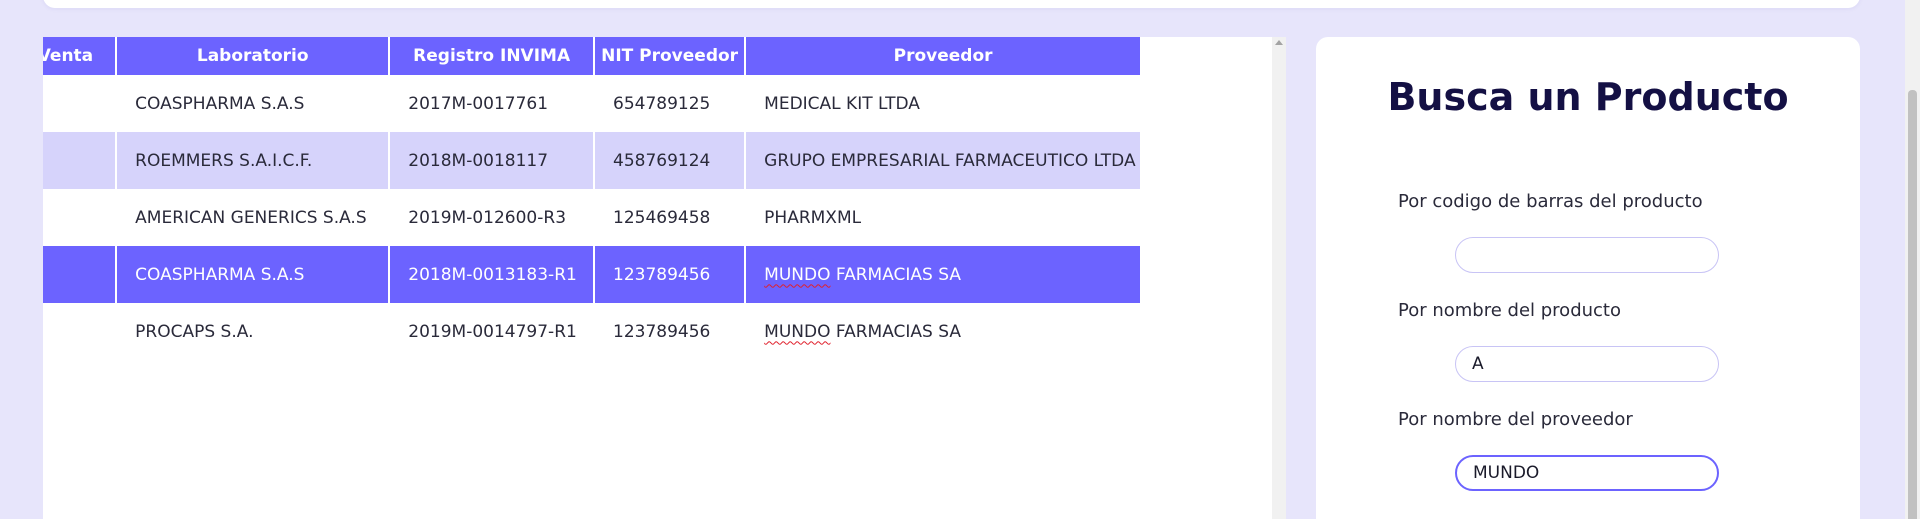  What do you see at coordinates (670, 160) in the screenshot?
I see `cell-nit: 458769124` at bounding box center [670, 160].